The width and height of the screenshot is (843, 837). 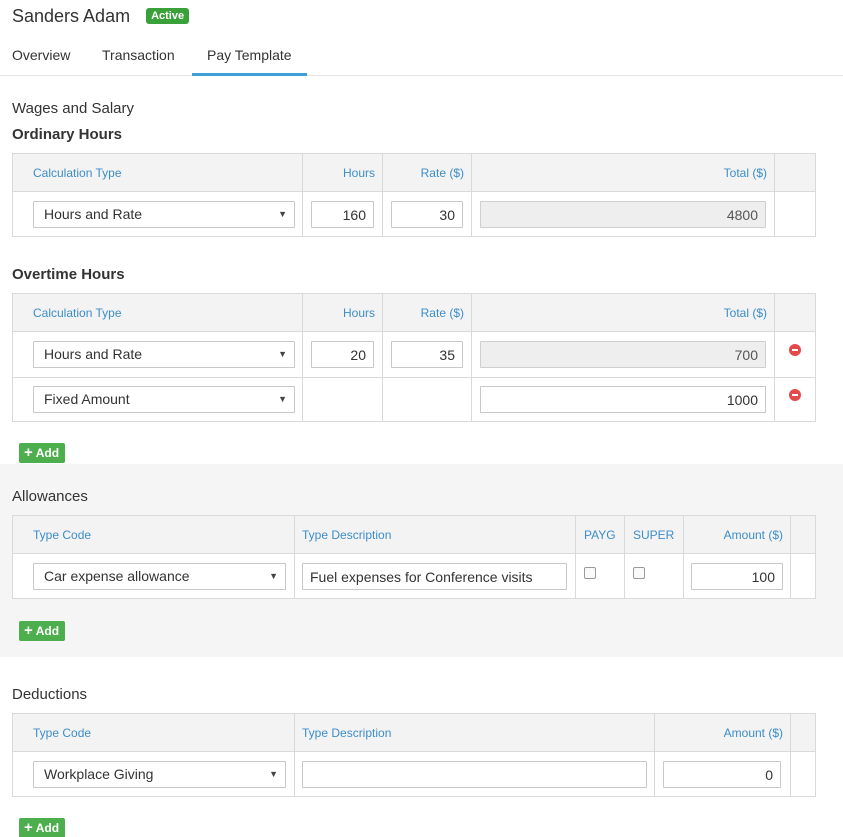 What do you see at coordinates (117, 576) in the screenshot?
I see `select-value: Car expense allowance` at bounding box center [117, 576].